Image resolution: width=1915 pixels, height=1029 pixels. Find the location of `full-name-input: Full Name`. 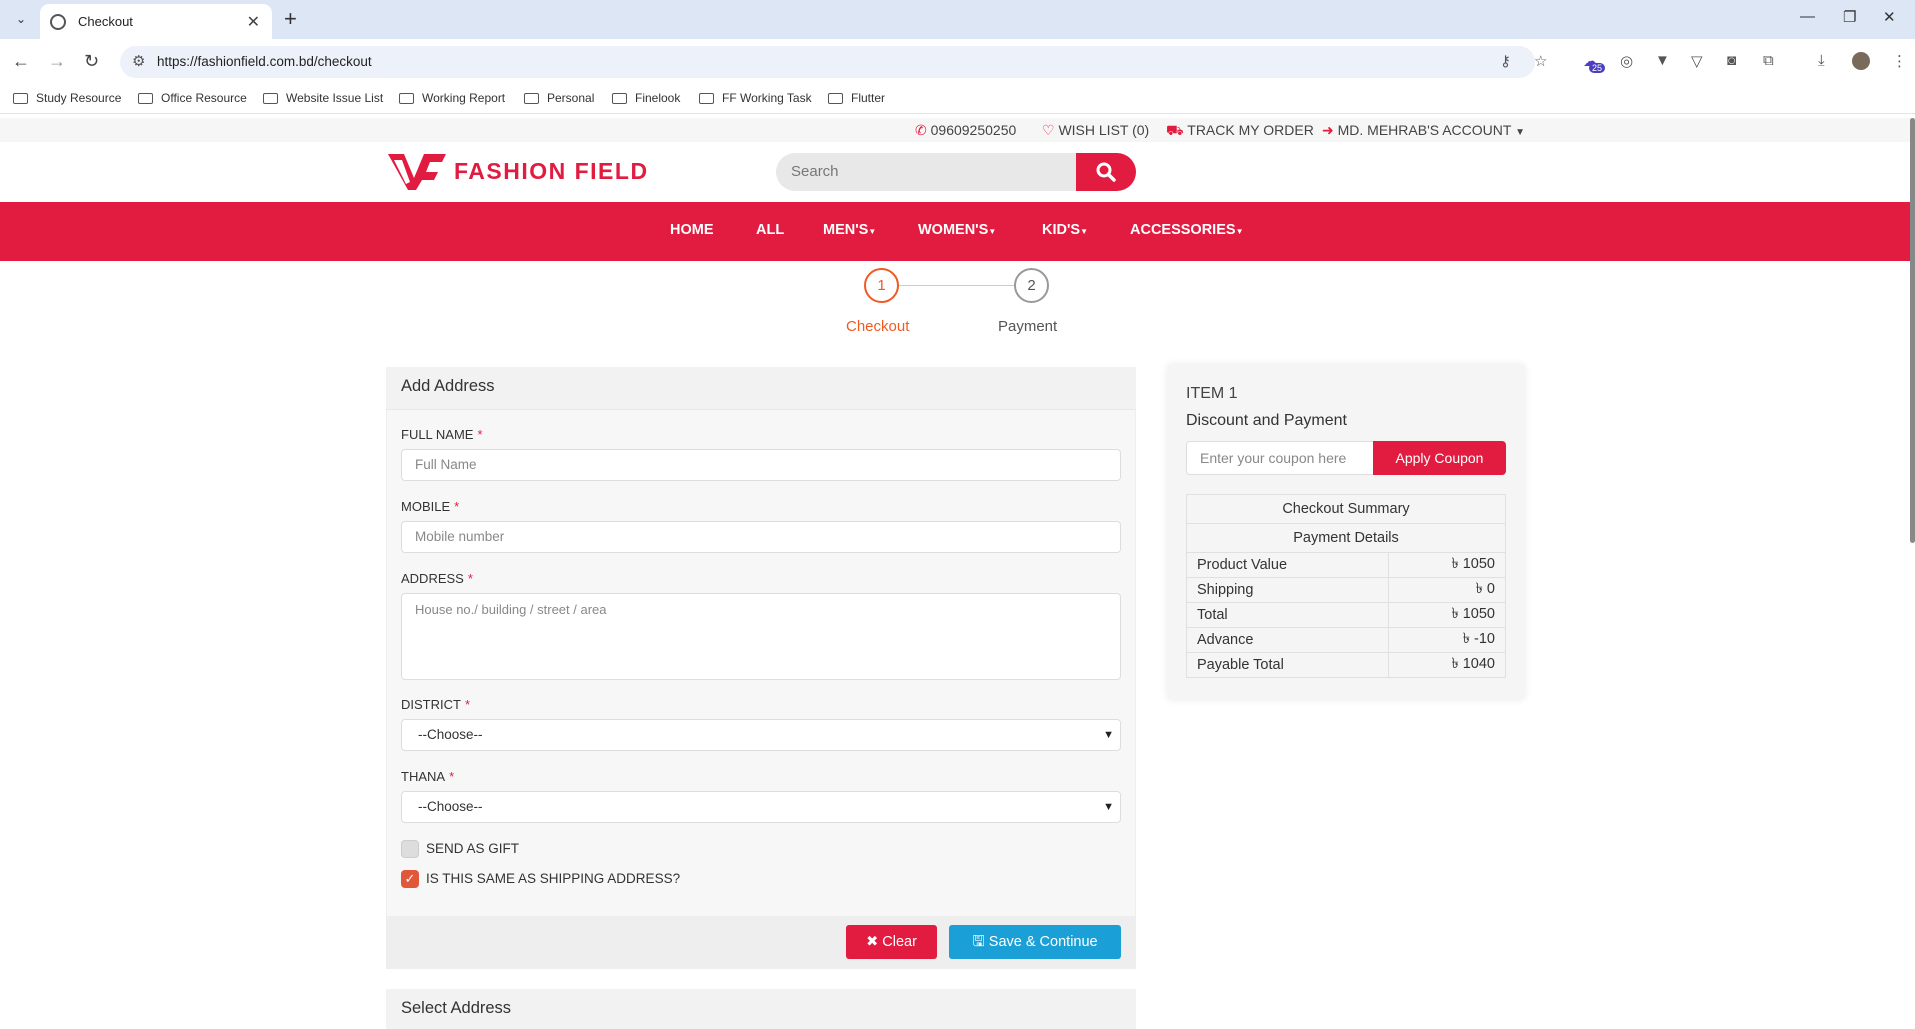

full-name-input: Full Name is located at coordinates (761, 465).